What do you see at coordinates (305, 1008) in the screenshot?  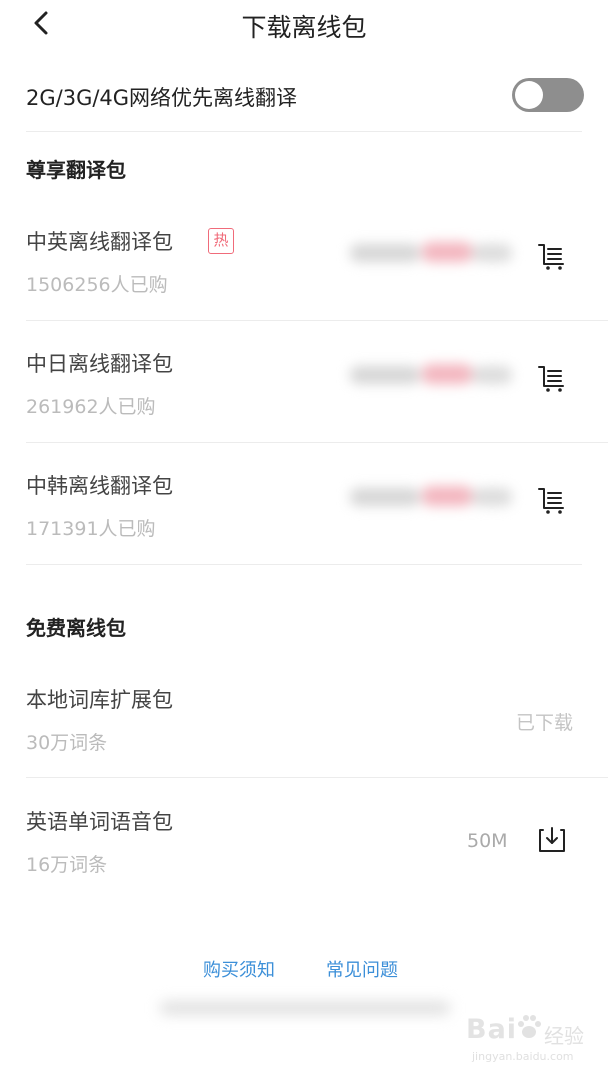 I see `footer-blurred-text` at bounding box center [305, 1008].